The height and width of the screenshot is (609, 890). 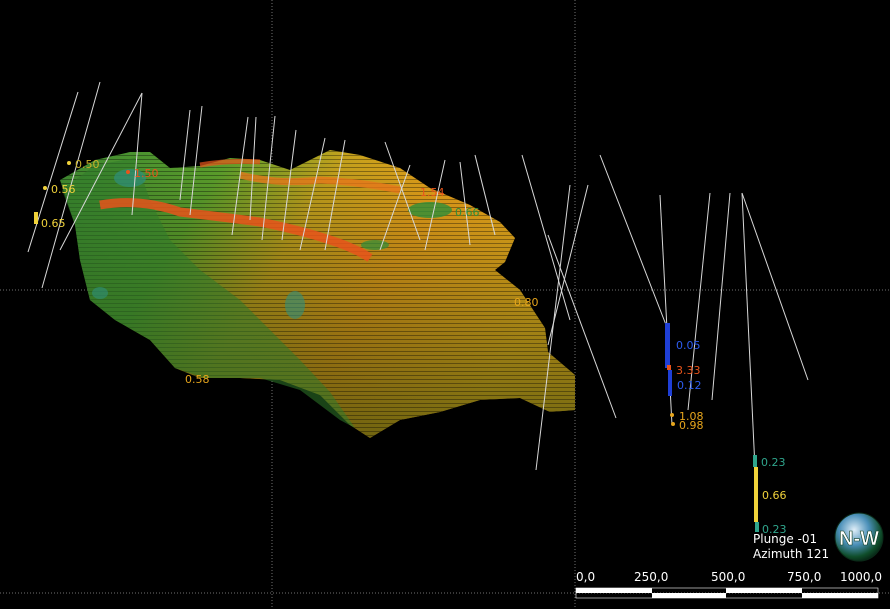 I want to click on compass-letters: N-W, so click(x=859, y=539).